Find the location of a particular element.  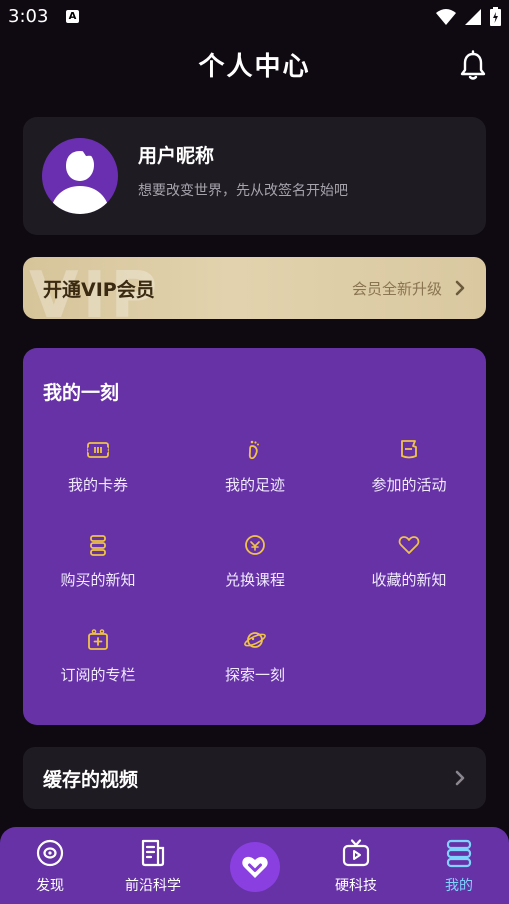

grid-item-favorites: 收藏的新知 is located at coordinates (409, 561).